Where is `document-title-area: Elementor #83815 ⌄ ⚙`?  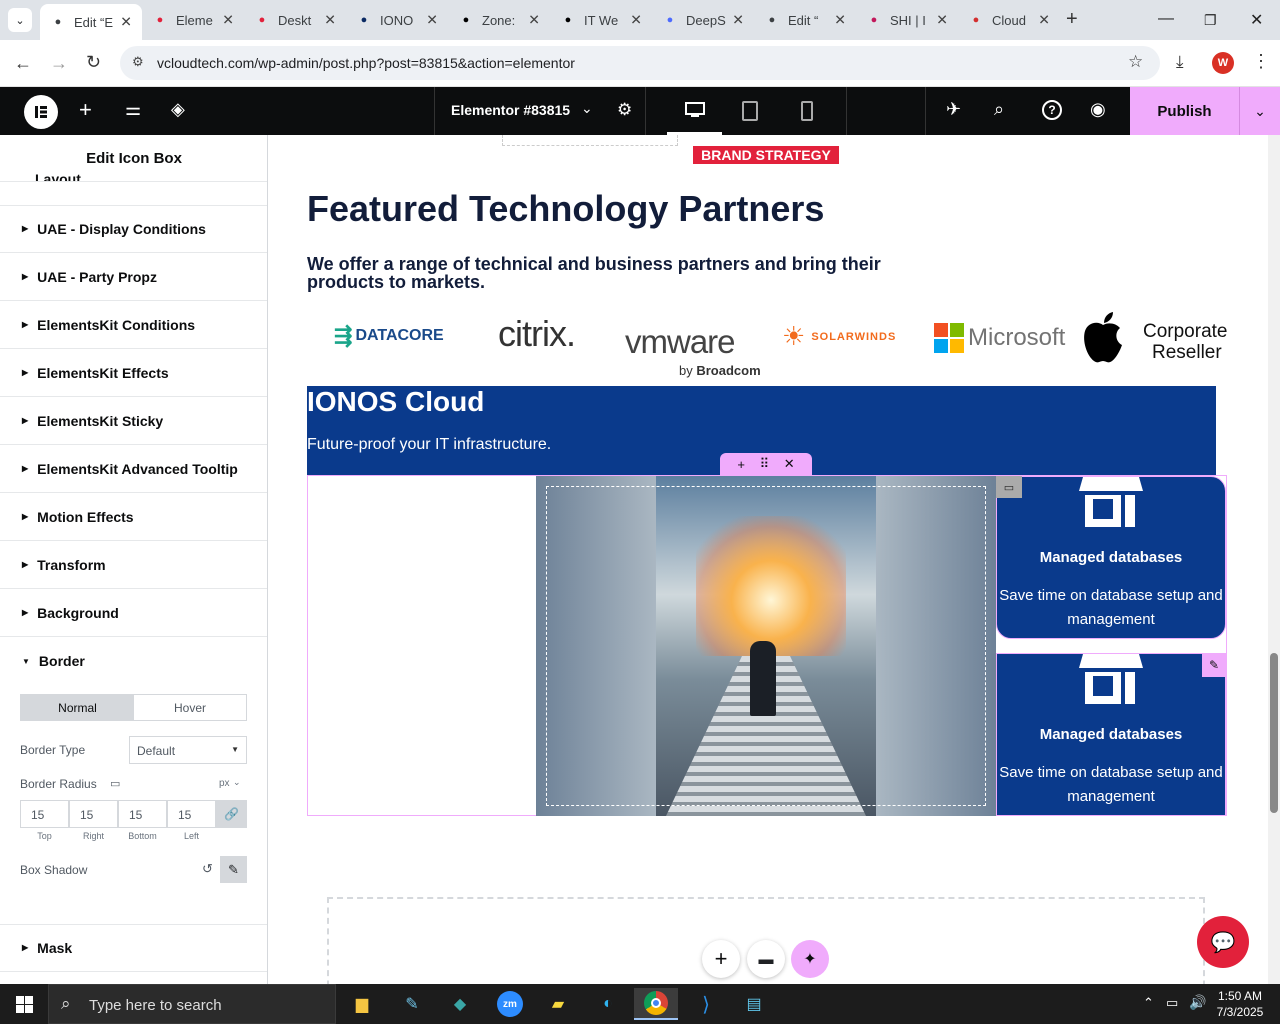 document-title-area: Elementor #83815 ⌄ ⚙ is located at coordinates (540, 111).